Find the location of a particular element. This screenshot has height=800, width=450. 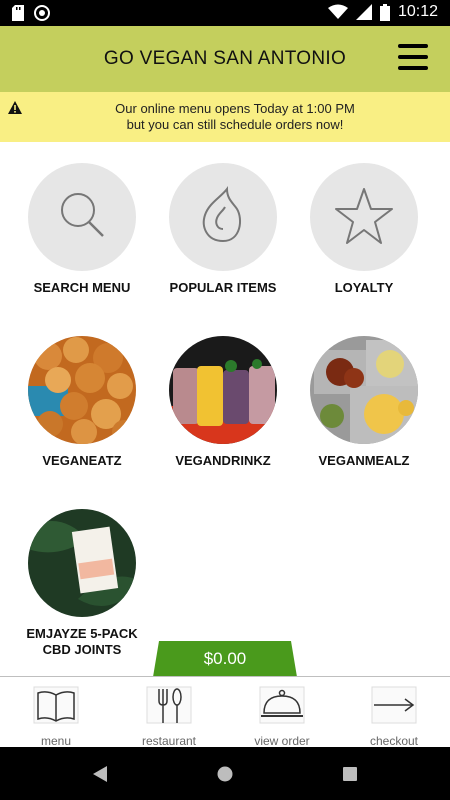

fried-nuggets-image is located at coordinates (82, 390).